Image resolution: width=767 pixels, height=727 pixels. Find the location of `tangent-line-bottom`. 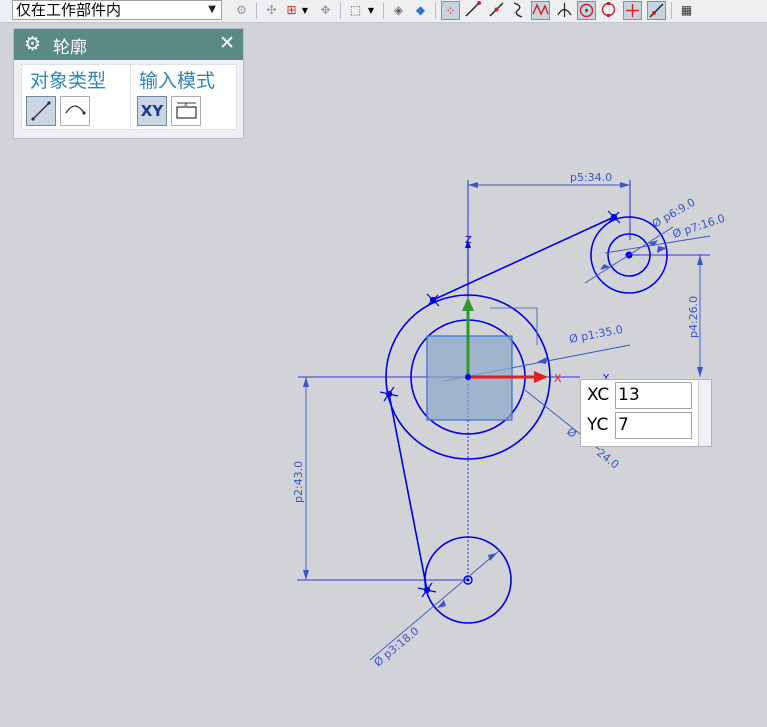

tangent-line-bottom is located at coordinates (408, 492).